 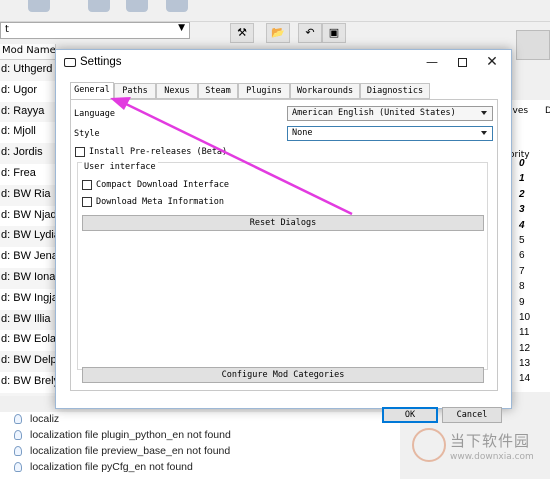 What do you see at coordinates (80, 152) in the screenshot?
I see `prerelease-checkbox` at bounding box center [80, 152].